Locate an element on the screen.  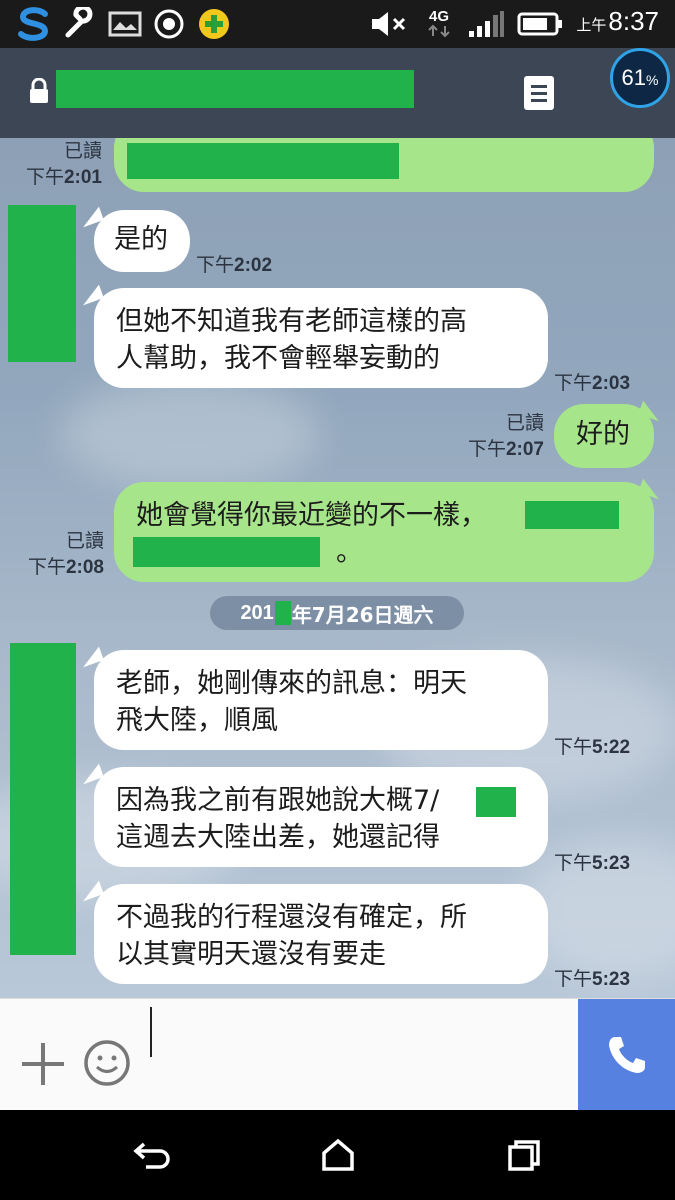
message-text: 老師，她剛傳來的訊息：明天 is located at coordinates (291, 683).